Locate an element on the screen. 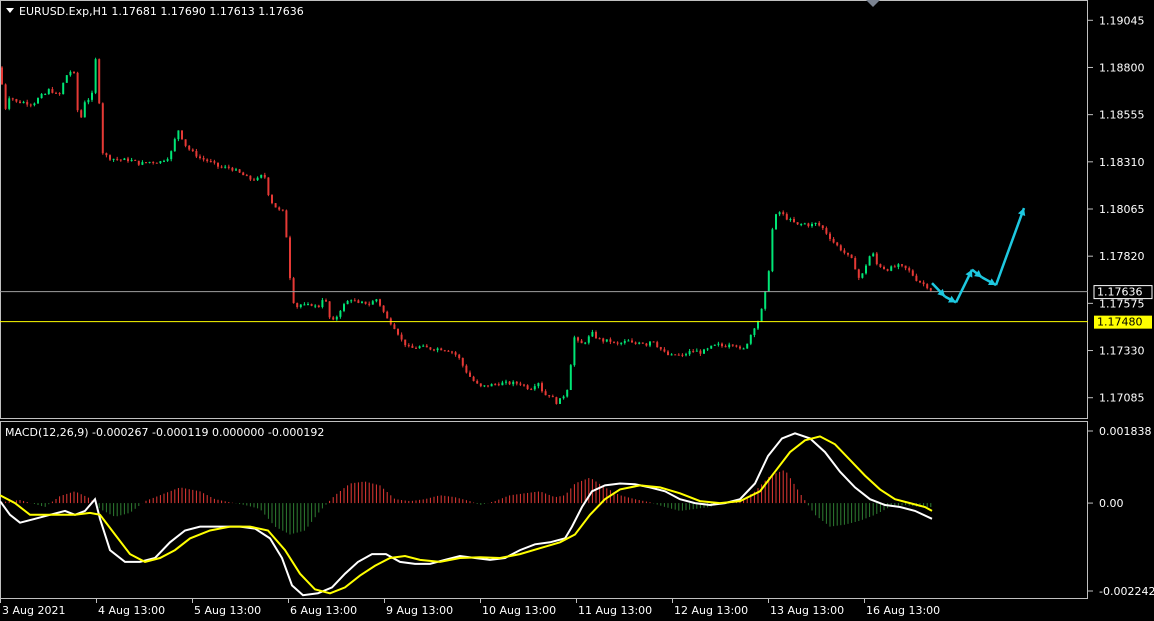 The image size is (1154, 621). price-tick-label: 1.18310 is located at coordinates (1122, 162).